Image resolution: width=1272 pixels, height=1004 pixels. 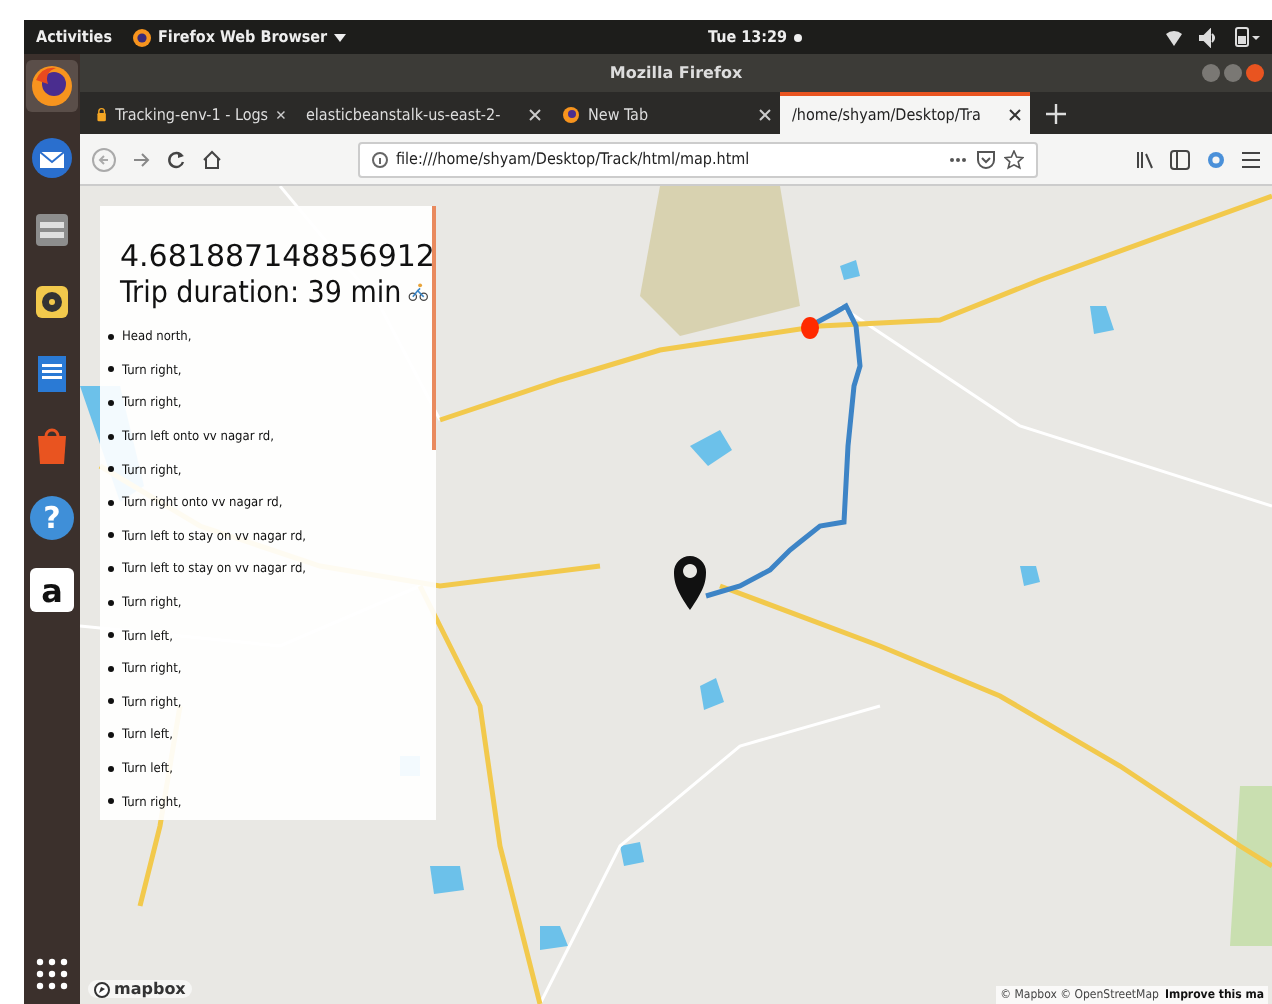 What do you see at coordinates (261, 292) in the screenshot?
I see `trip-duration: Trip duration: 39 min` at bounding box center [261, 292].